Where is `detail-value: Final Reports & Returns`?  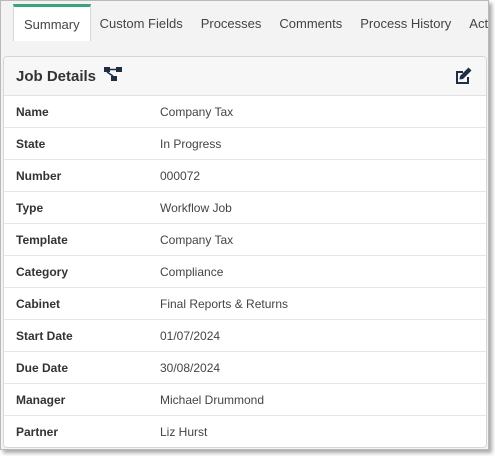
detail-value: Final Reports & Returns is located at coordinates (224, 303).